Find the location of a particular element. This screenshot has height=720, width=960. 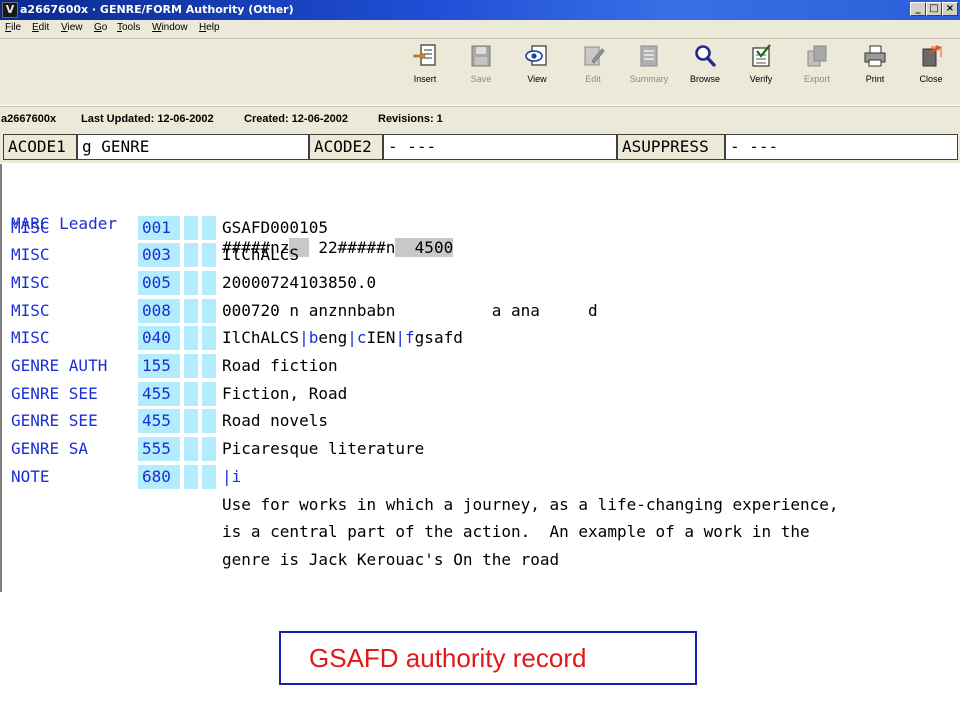

print-label: Print is located at coordinates (875, 79).